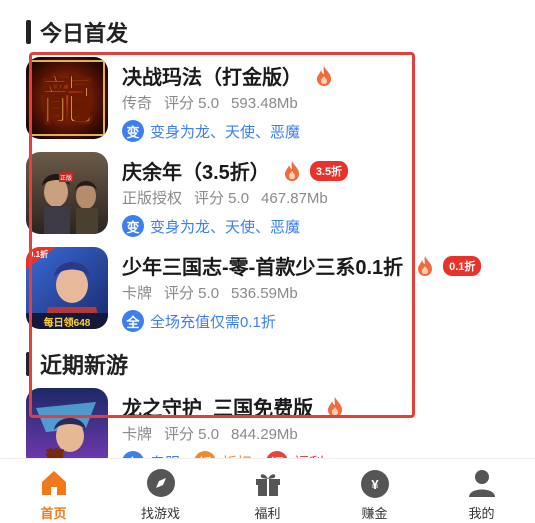  Describe the element at coordinates (213, 322) in the screenshot. I see `tag-text: 全场充值仅需0.1折` at that location.